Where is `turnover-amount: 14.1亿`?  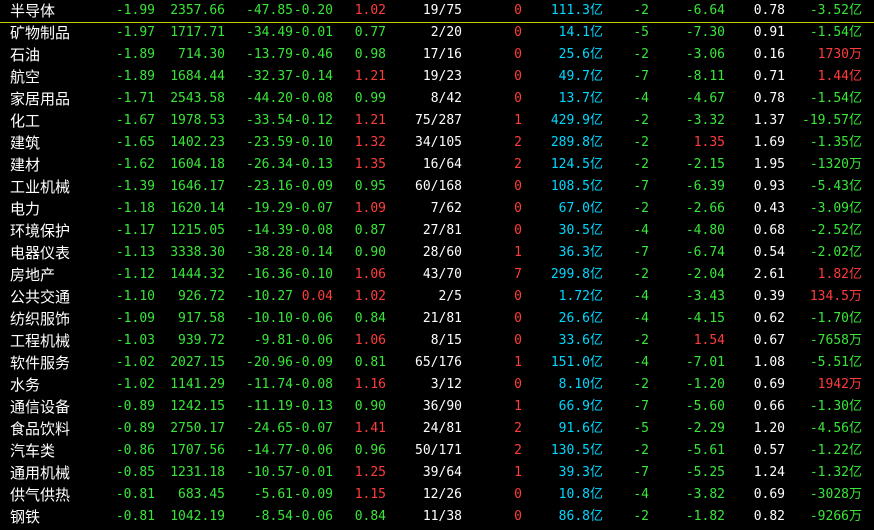 turnover-amount: 14.1亿 is located at coordinates (581, 33).